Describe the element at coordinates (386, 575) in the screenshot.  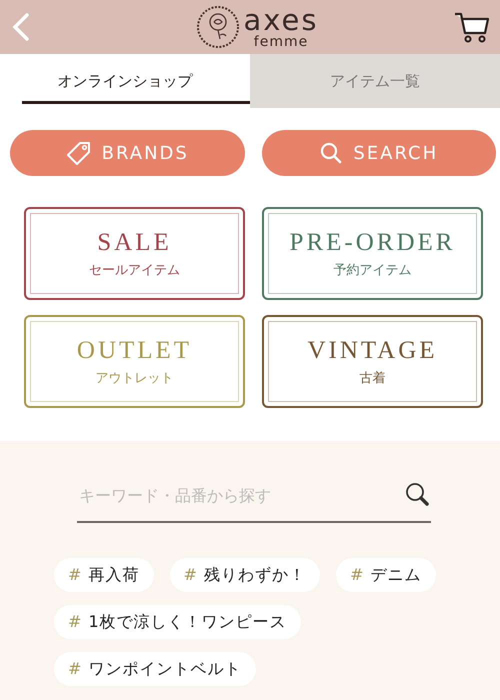
I see `hashtag-chip: # デニム` at that location.